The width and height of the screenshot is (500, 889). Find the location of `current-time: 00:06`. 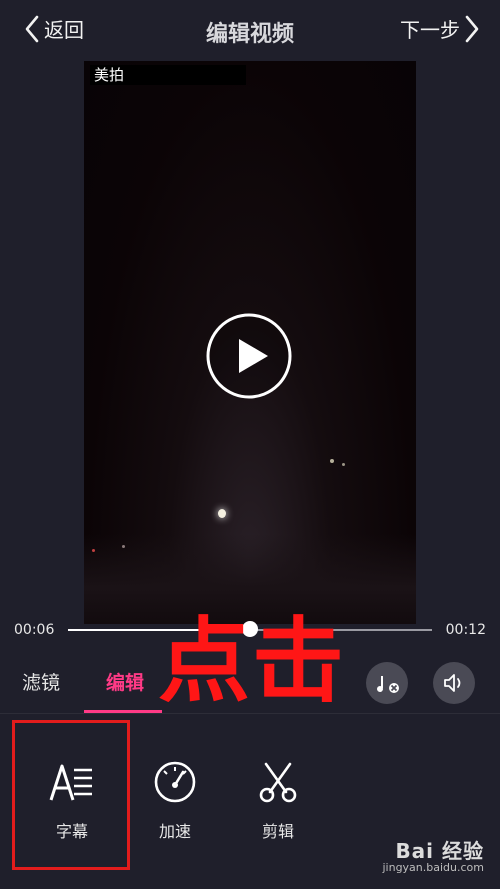

current-time: 00:06 is located at coordinates (34, 630).